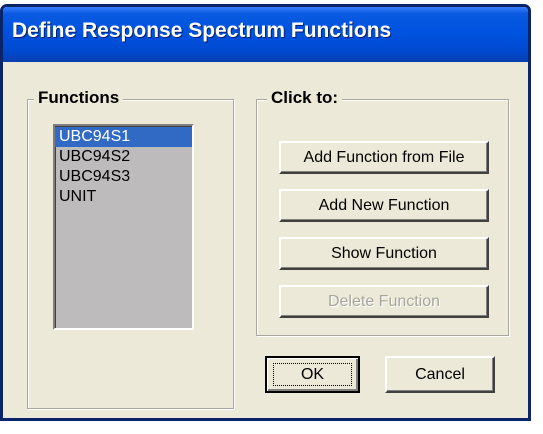  I want to click on title-bar: Define Response Spectrum Functions, so click(265, 34).